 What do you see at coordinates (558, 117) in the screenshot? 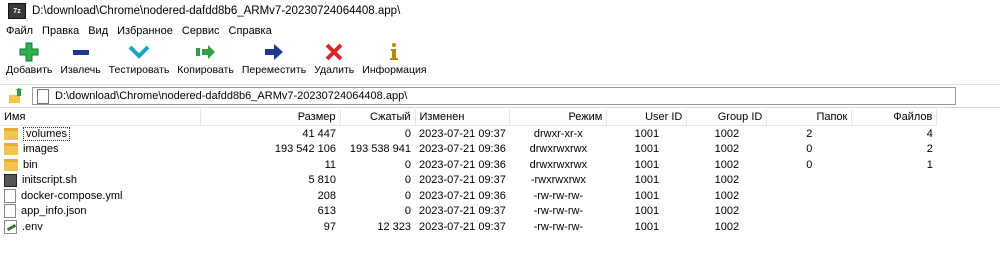
I see `col-mode: Режим` at bounding box center [558, 117].